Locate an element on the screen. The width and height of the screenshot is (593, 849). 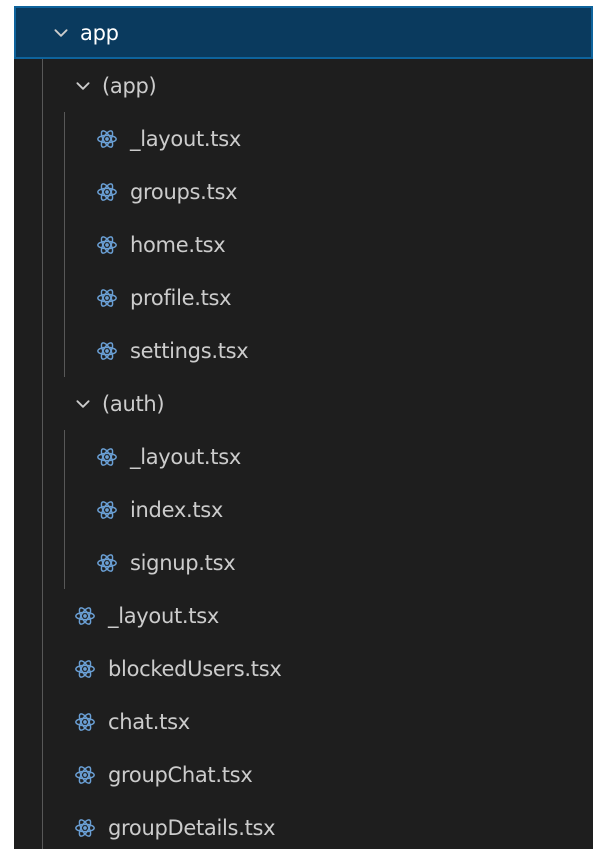
file-item: settings.tsx is located at coordinates (303, 350).